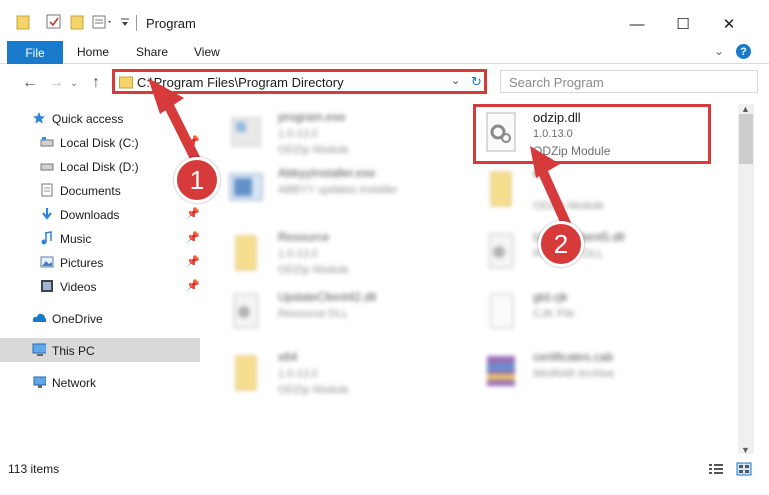  Describe the element at coordinates (88, 119) in the screenshot. I see `sidebar-item-label: Quick access` at that location.